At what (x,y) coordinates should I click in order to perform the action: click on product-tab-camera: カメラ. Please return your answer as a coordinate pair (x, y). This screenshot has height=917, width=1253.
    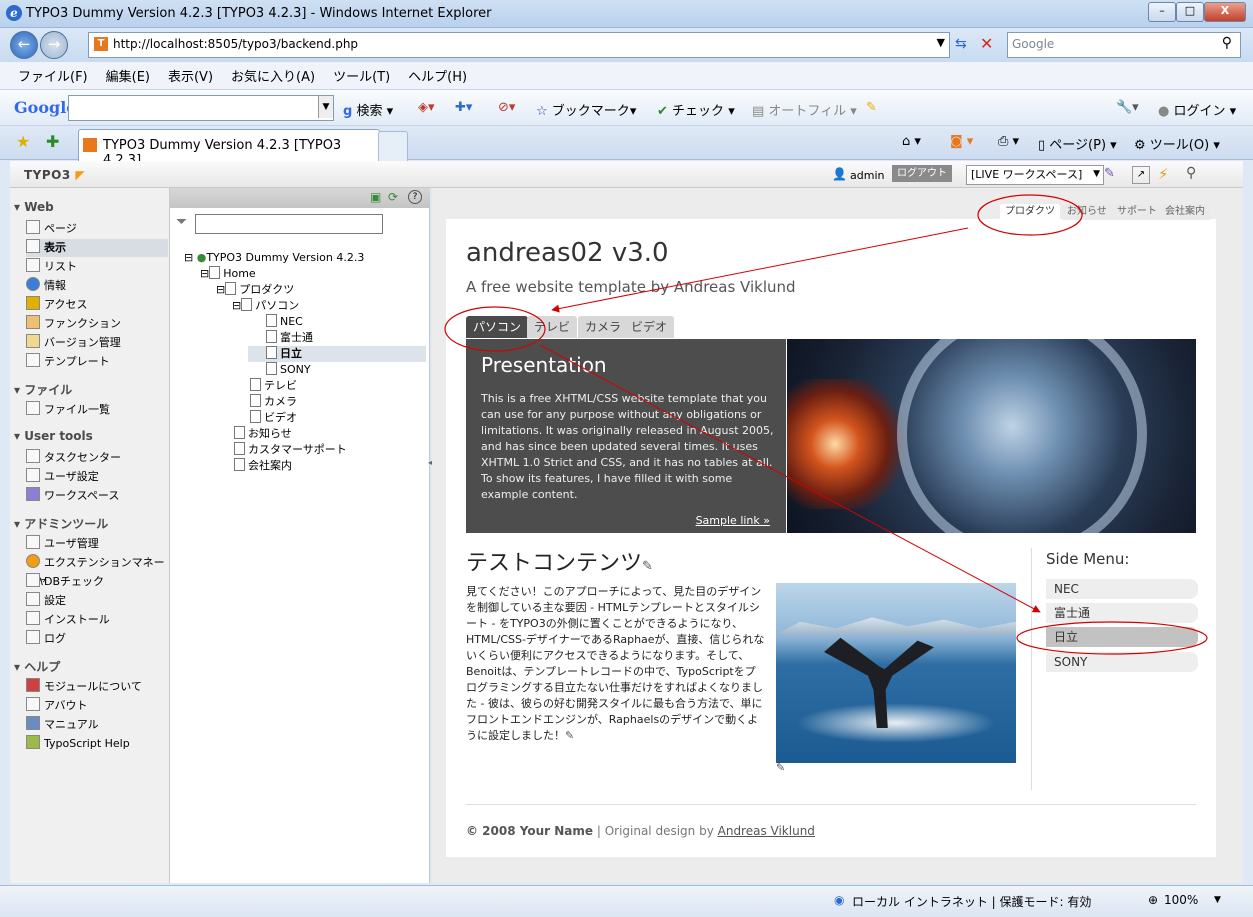
    Looking at the image, I should click on (603, 327).